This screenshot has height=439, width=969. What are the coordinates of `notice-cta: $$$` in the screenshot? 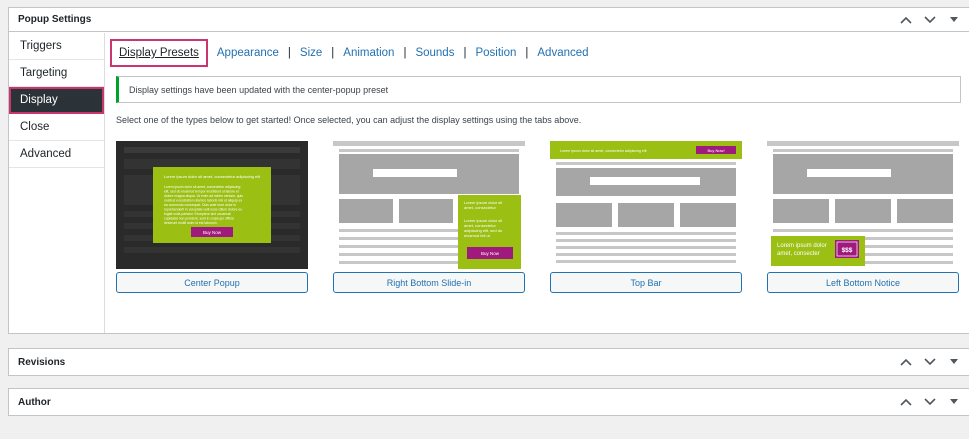 It's located at (847, 250).